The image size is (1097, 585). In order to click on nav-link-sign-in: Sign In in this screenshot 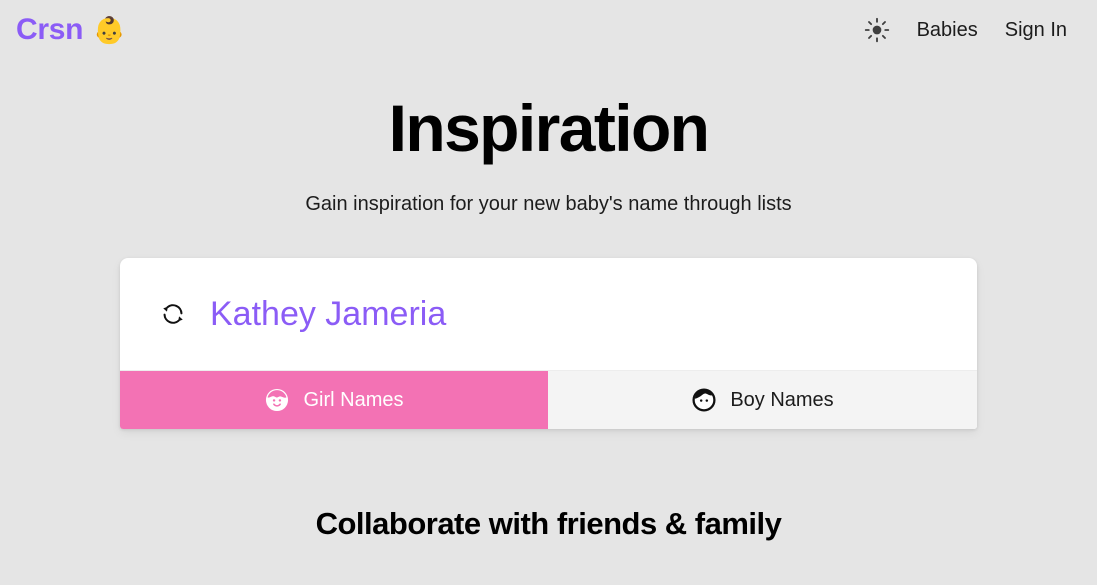, I will do `click(1036, 30)`.